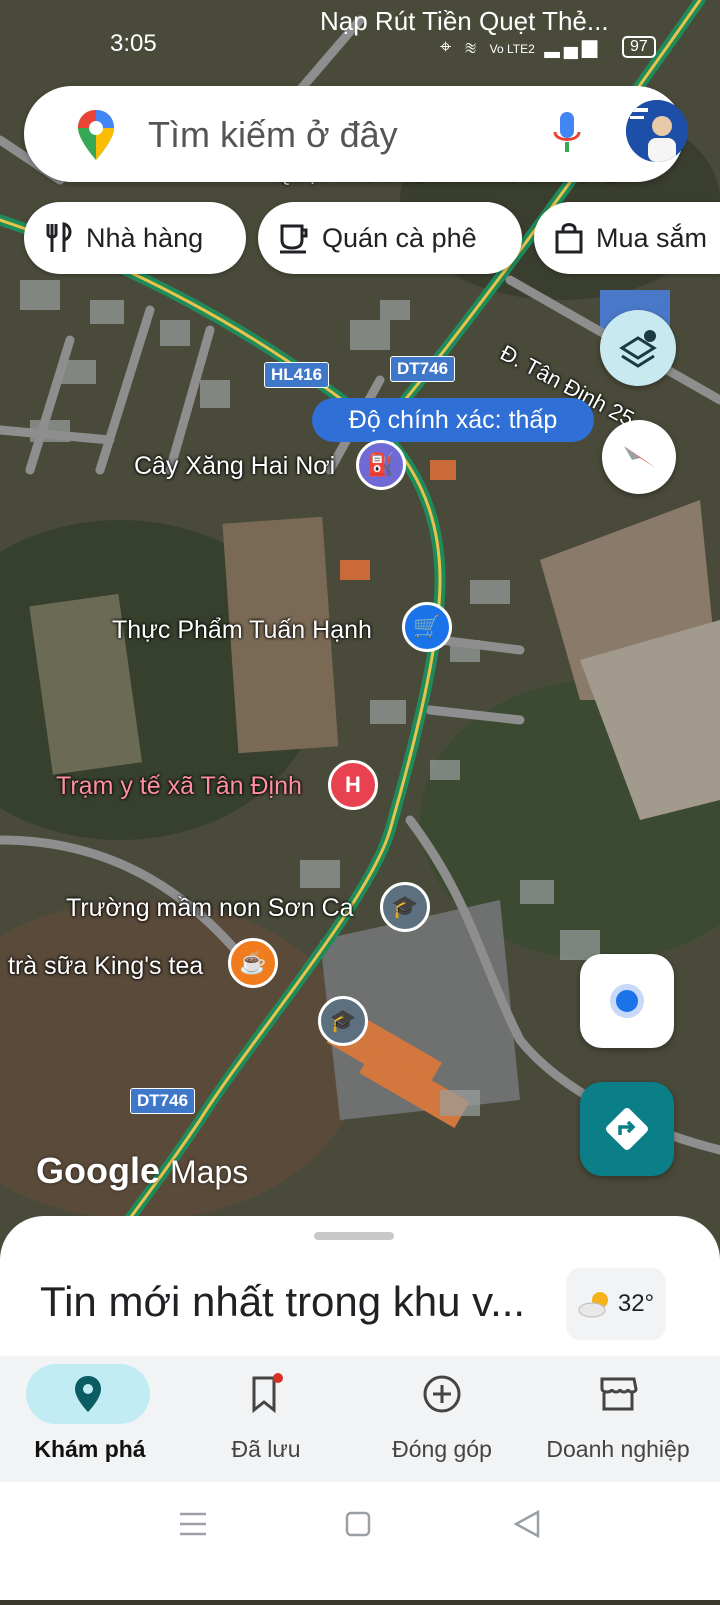 This screenshot has width=720, height=1605. What do you see at coordinates (59, 237) in the screenshot?
I see `restaurant-icon` at bounding box center [59, 237].